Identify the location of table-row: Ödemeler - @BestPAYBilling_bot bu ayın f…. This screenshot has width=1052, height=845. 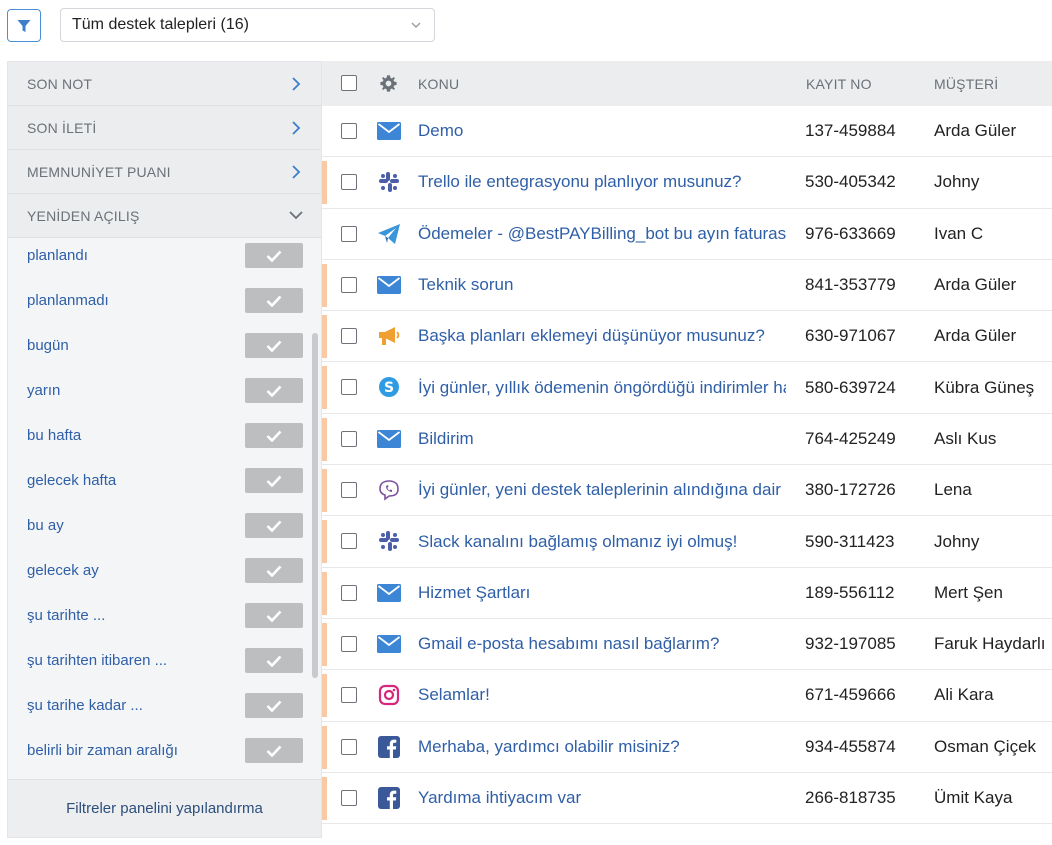
(687, 234).